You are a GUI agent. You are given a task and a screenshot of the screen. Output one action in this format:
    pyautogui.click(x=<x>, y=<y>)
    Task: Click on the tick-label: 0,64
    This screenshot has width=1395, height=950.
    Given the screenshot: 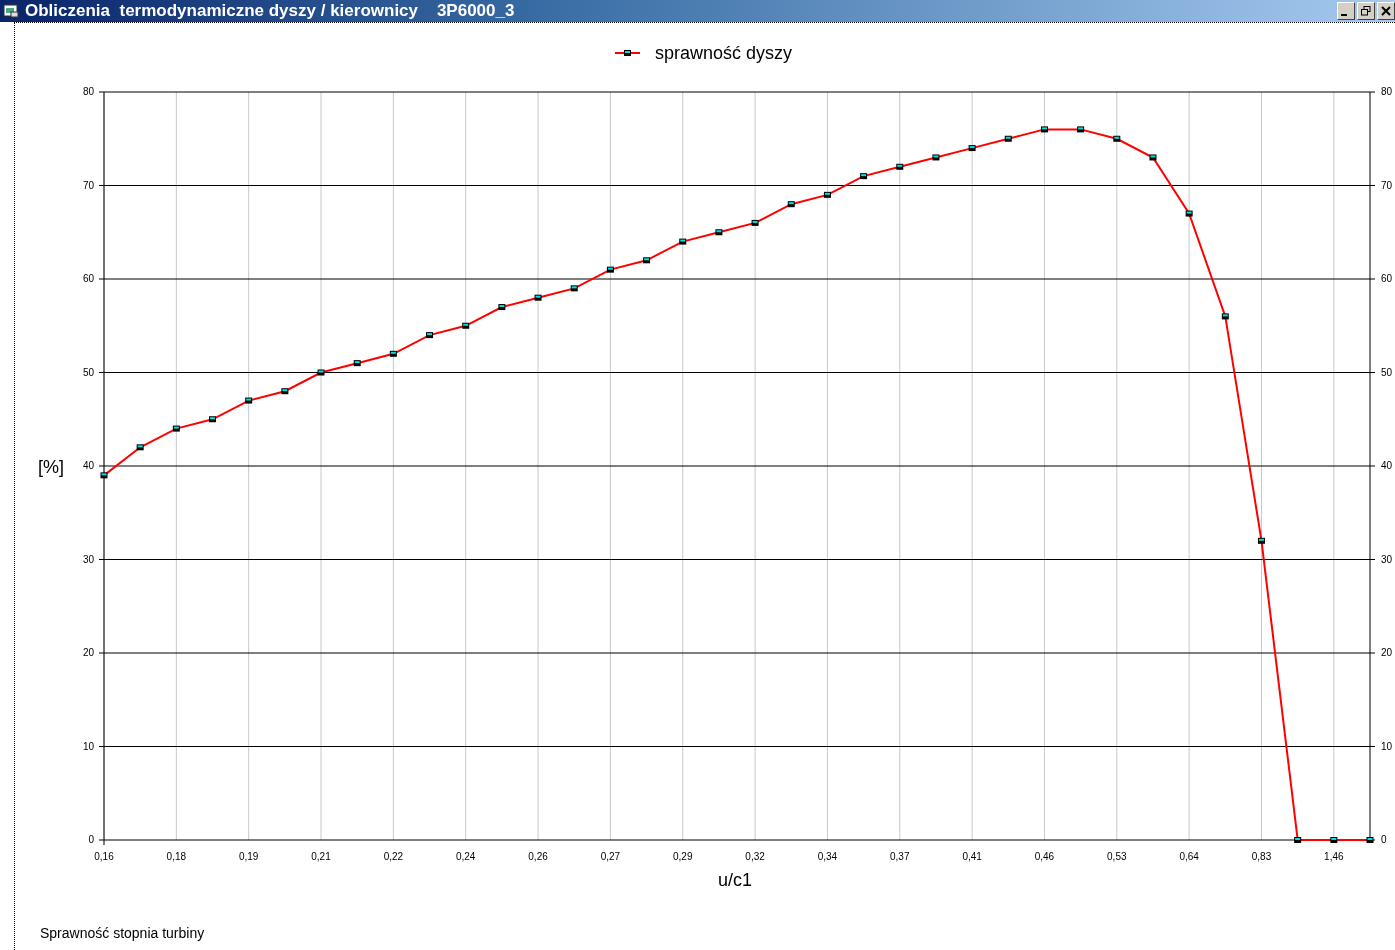 What is the action you would take?
    pyautogui.click(x=1189, y=856)
    